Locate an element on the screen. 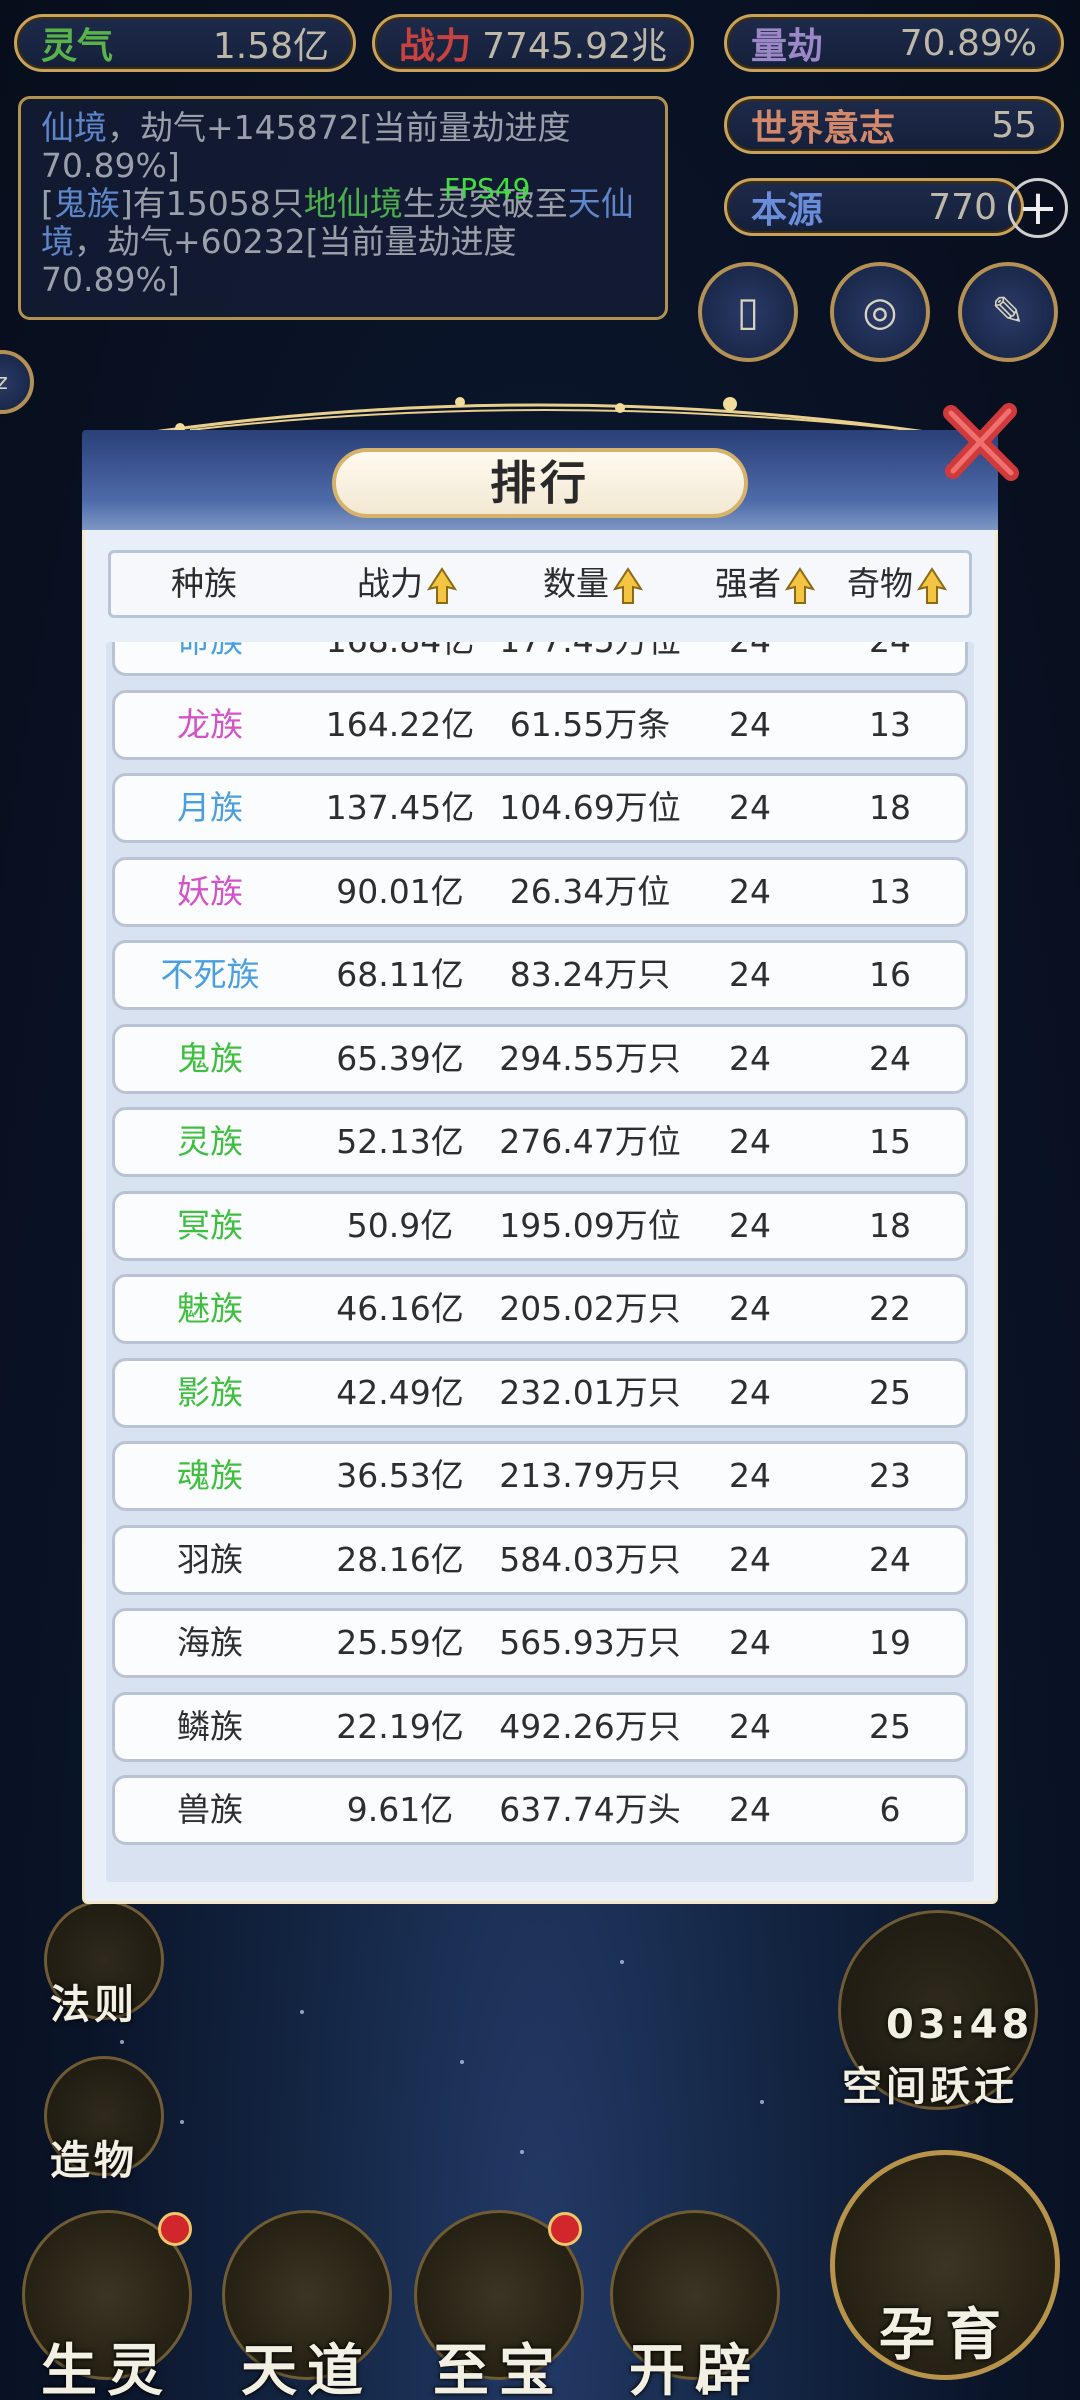 This screenshot has width=1080, height=2400. col-count-sort: 数量 is located at coordinates (593, 584).